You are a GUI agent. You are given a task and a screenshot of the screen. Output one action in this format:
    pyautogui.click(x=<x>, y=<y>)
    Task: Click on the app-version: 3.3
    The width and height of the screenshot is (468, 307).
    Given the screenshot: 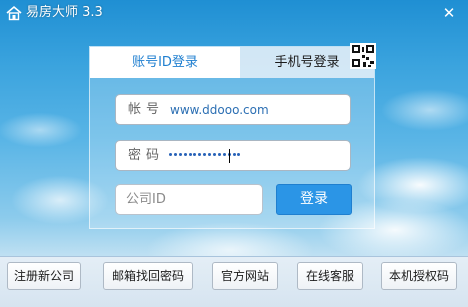 What is the action you would take?
    pyautogui.click(x=92, y=12)
    